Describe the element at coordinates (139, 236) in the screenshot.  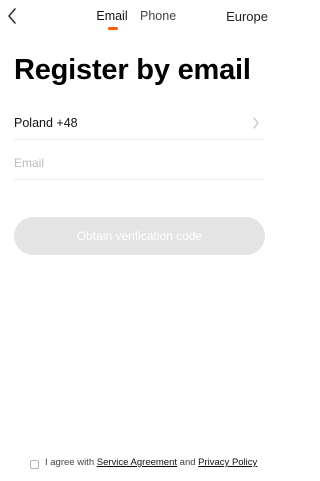
I see `obtain-verification-code-button: Obtain verification code` at that location.